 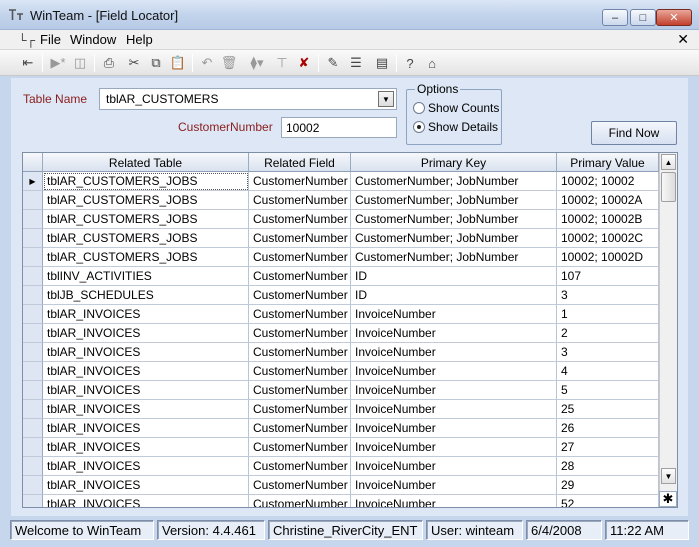 What do you see at coordinates (257, 63) in the screenshot?
I see `filter-icon: ⧫▾` at bounding box center [257, 63].